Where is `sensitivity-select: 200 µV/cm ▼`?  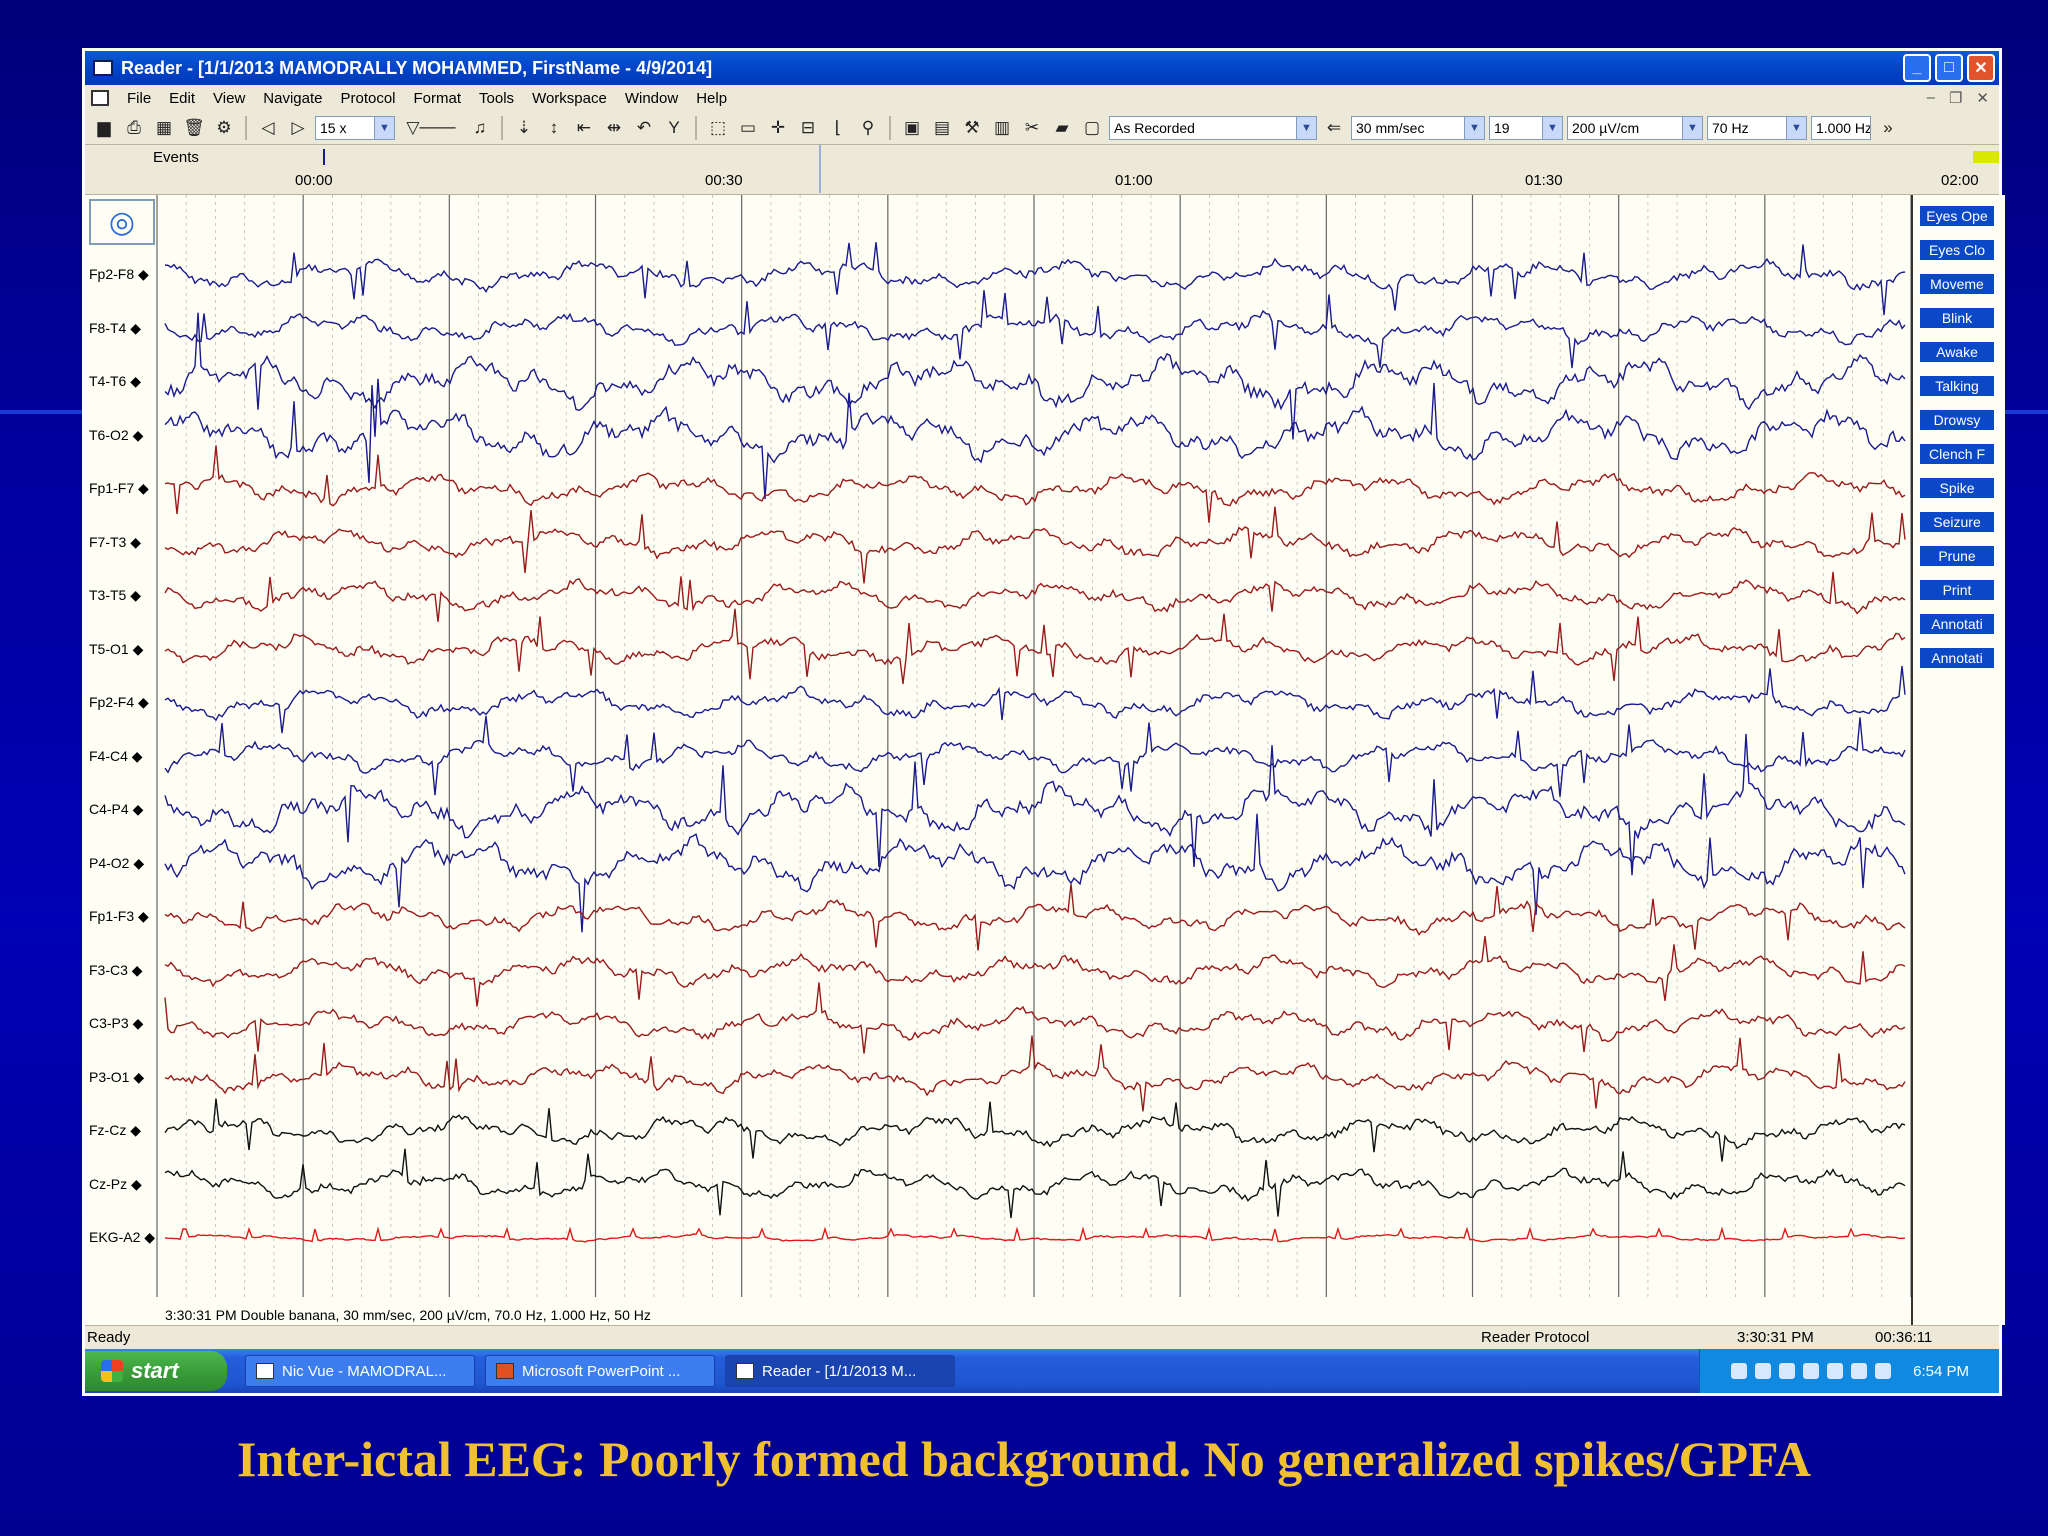
sensitivity-select: 200 µV/cm ▼ is located at coordinates (1635, 127).